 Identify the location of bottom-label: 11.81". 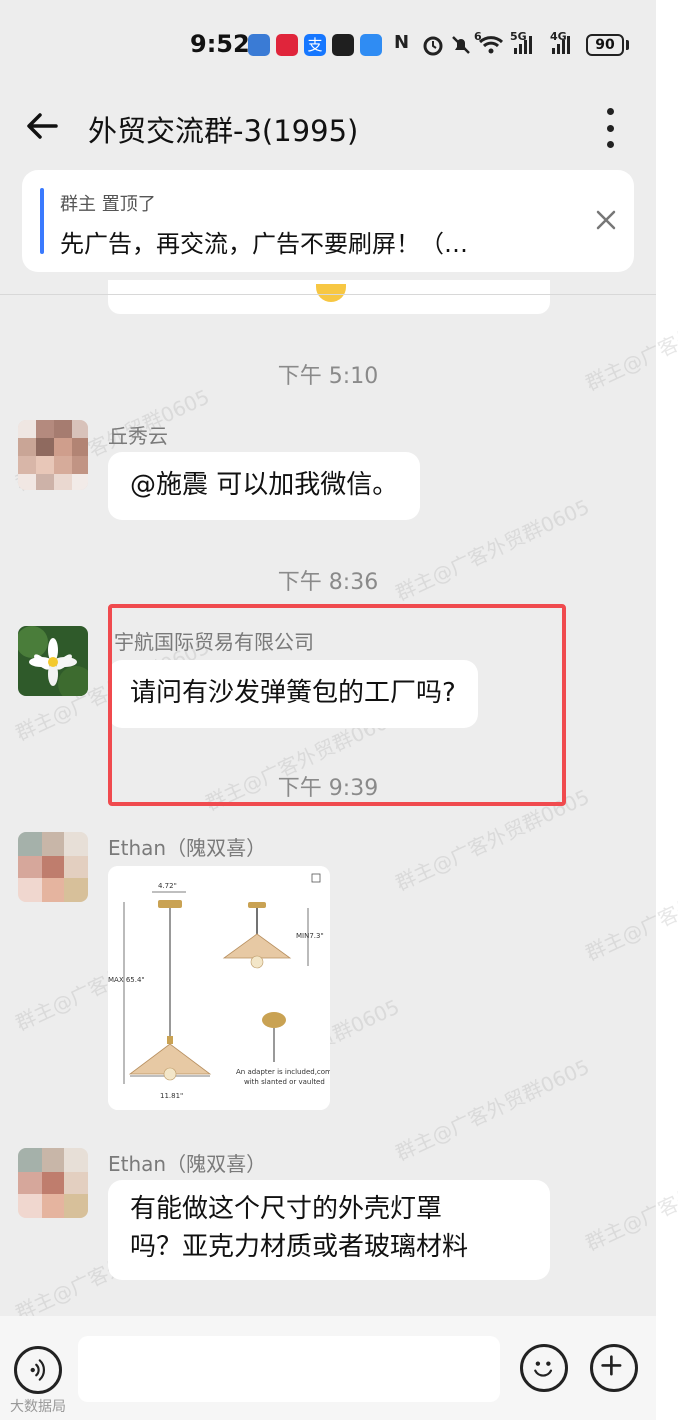
(171, 1096).